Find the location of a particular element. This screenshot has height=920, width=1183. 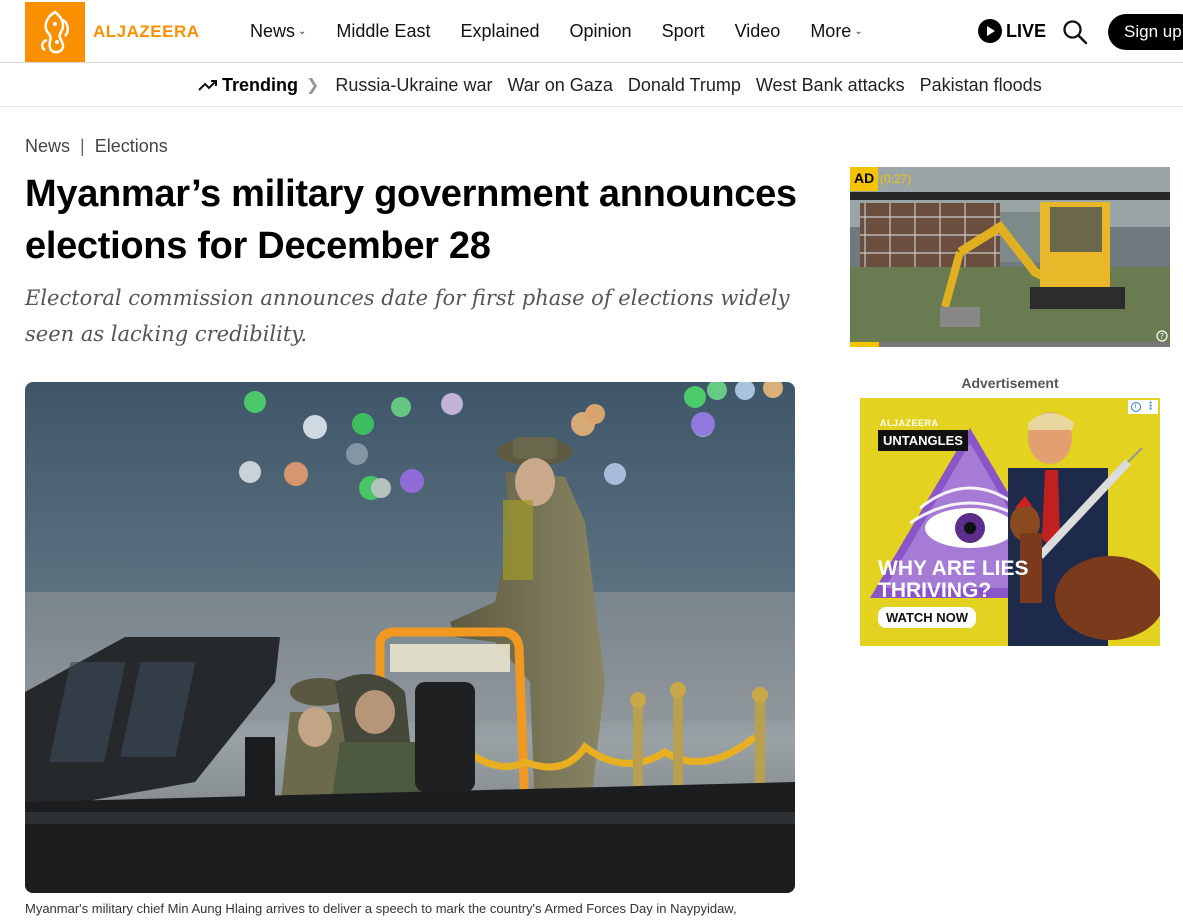

info-icon: i is located at coordinates (1135, 407).